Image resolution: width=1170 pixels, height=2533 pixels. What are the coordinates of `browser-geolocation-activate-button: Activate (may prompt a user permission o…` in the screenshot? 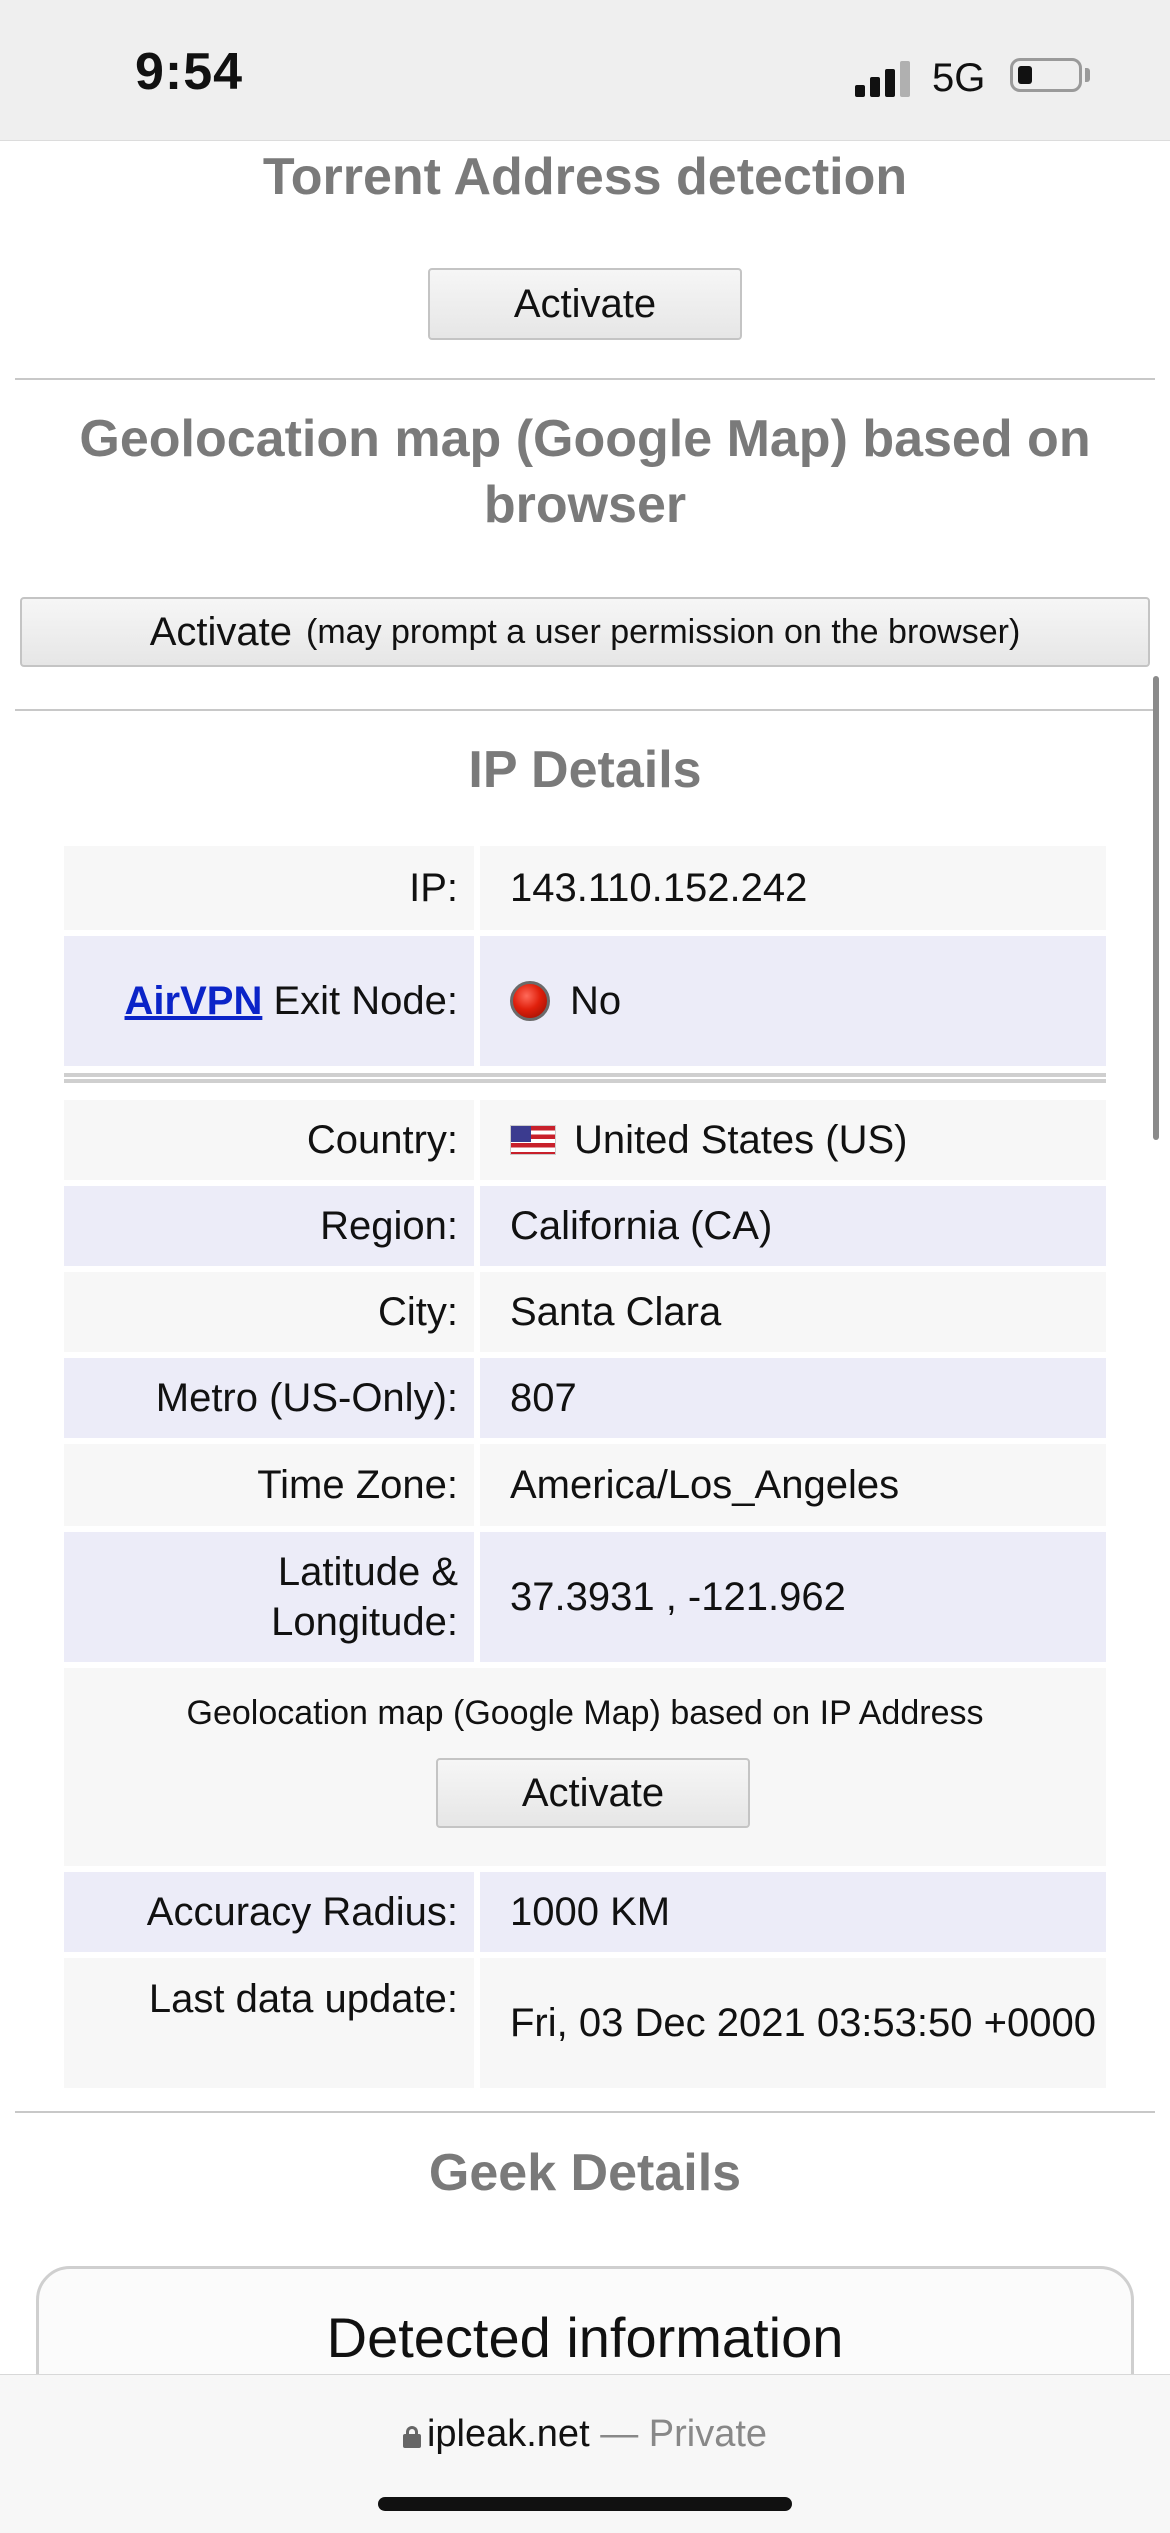 It's located at (585, 632).